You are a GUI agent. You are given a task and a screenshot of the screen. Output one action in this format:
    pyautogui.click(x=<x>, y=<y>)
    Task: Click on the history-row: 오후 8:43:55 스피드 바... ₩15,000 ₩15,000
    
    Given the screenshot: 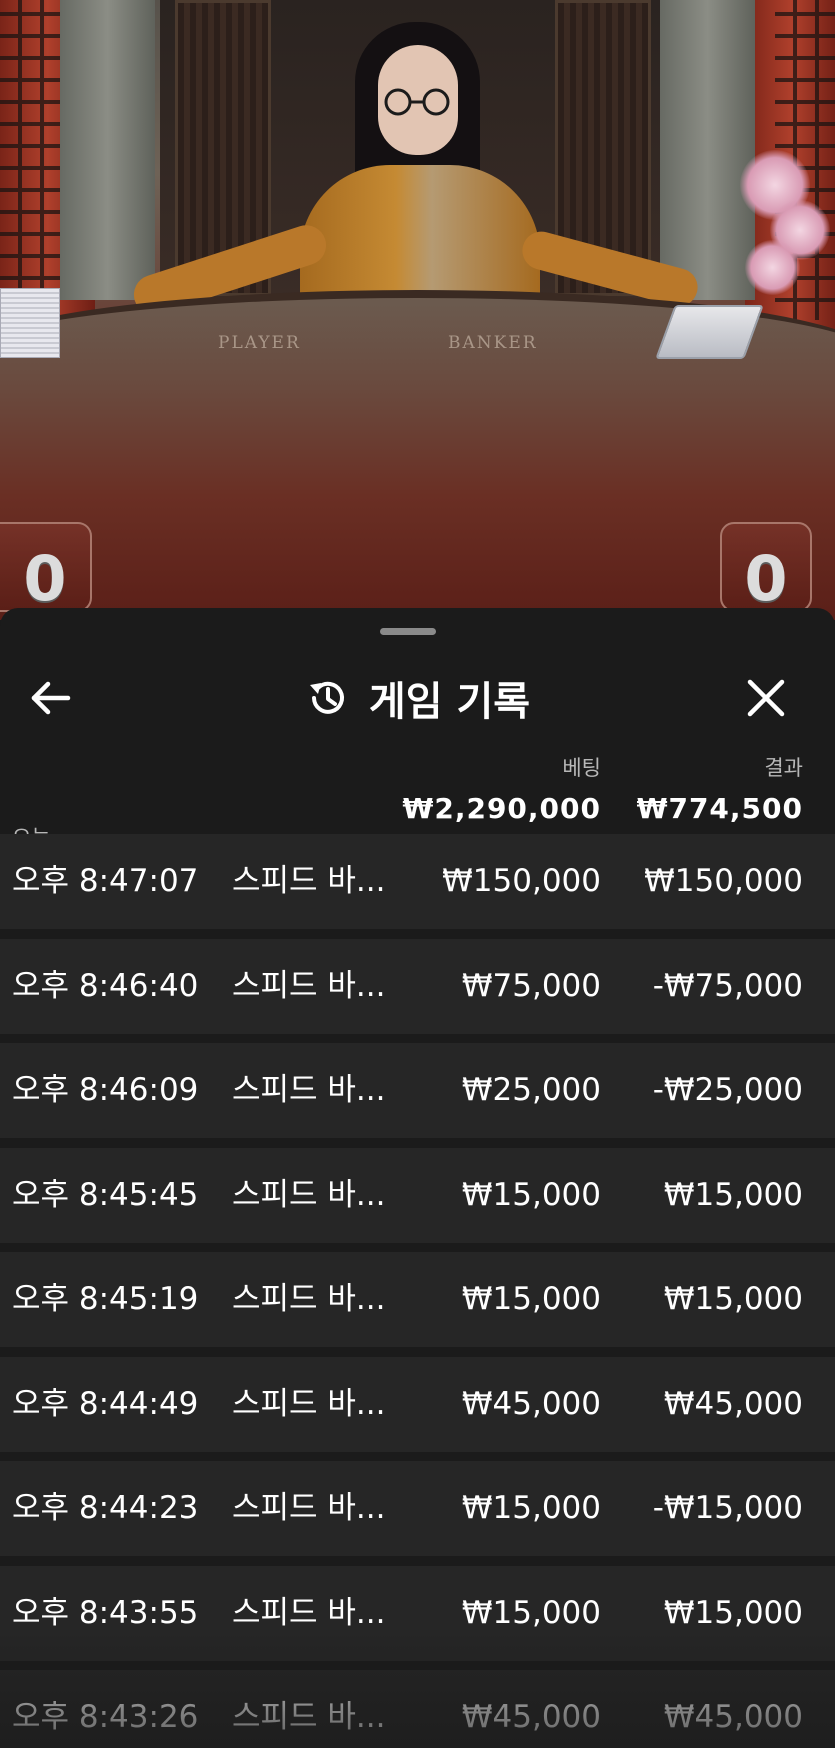 What is the action you would take?
    pyautogui.click(x=417, y=1613)
    